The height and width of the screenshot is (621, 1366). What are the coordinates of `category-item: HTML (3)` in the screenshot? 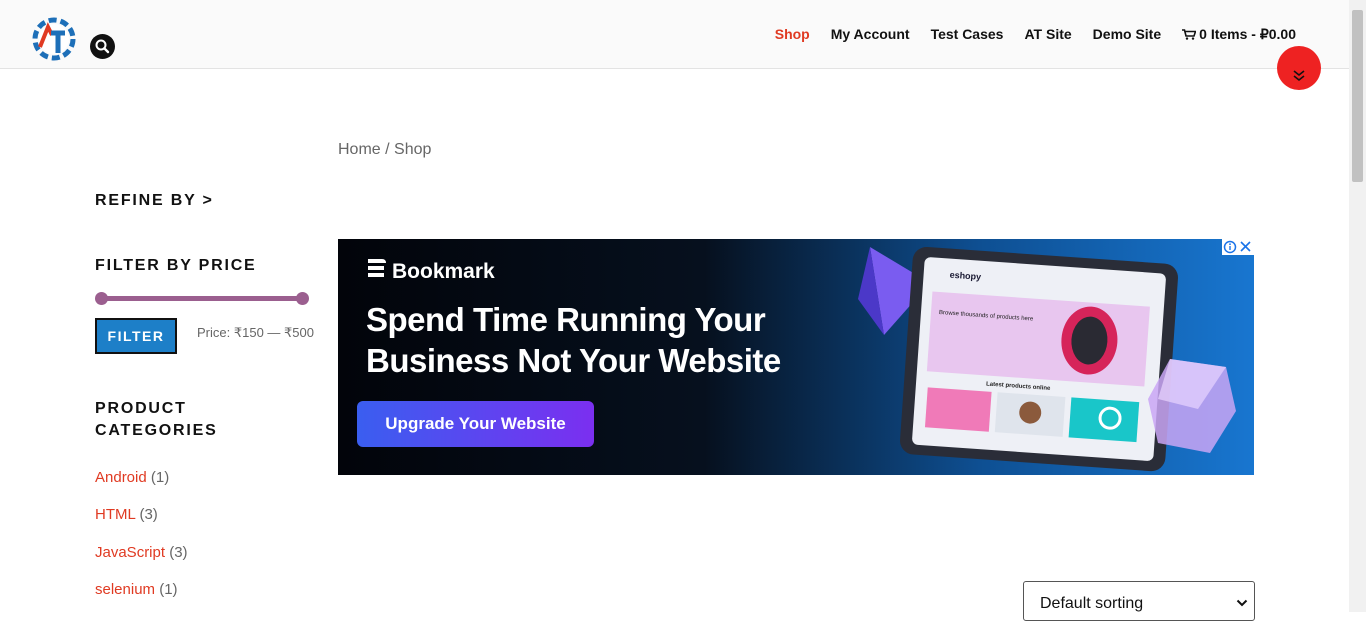 It's located at (126, 514).